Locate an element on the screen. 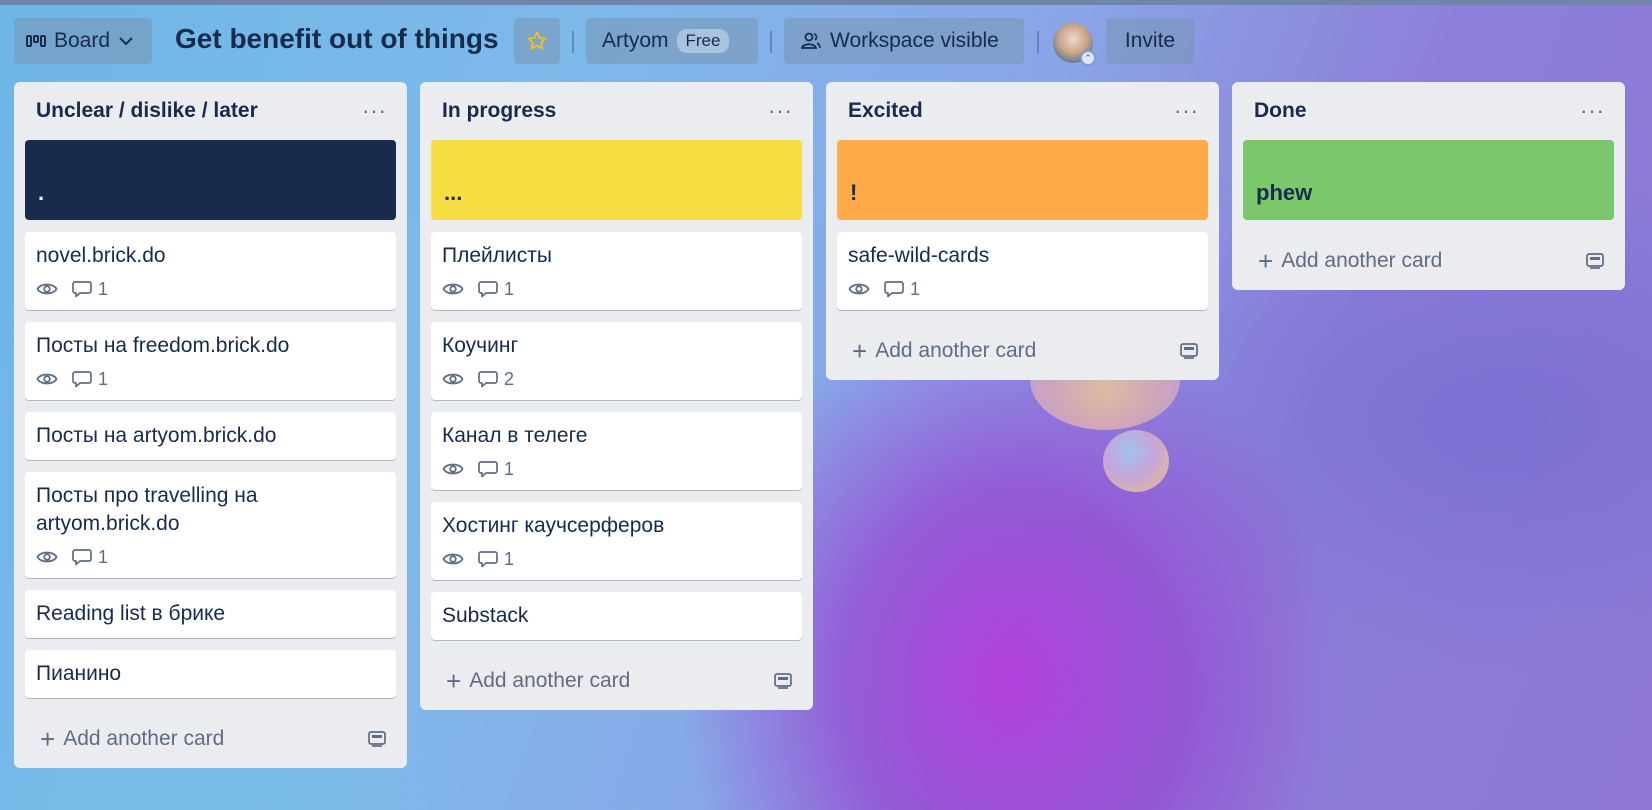 Image resolution: width=1652 pixels, height=810 pixels. comment-badge: 2 is located at coordinates (496, 379).